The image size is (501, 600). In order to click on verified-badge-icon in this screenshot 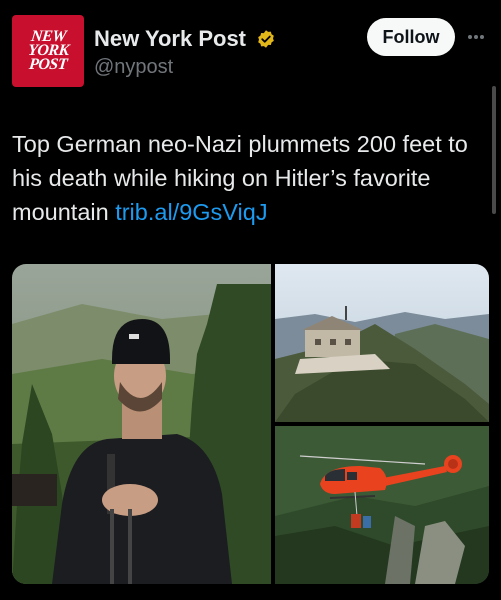, I will do `click(266, 39)`.